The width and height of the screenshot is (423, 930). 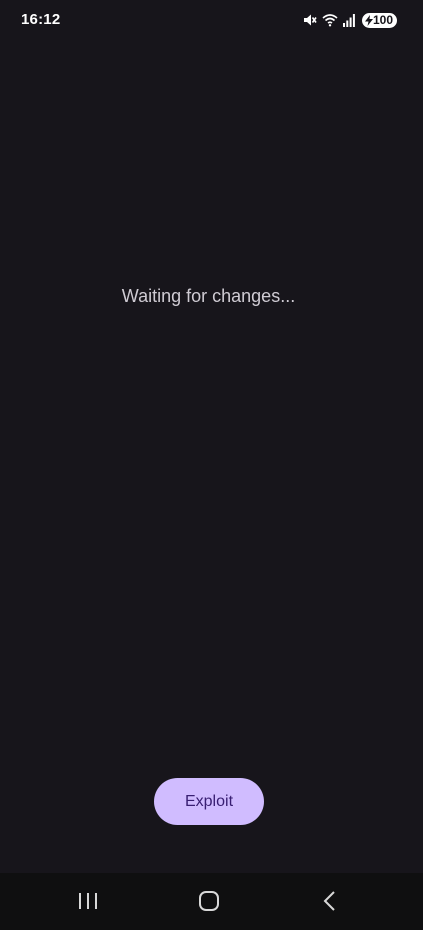 I want to click on recents-icon, so click(x=88, y=903).